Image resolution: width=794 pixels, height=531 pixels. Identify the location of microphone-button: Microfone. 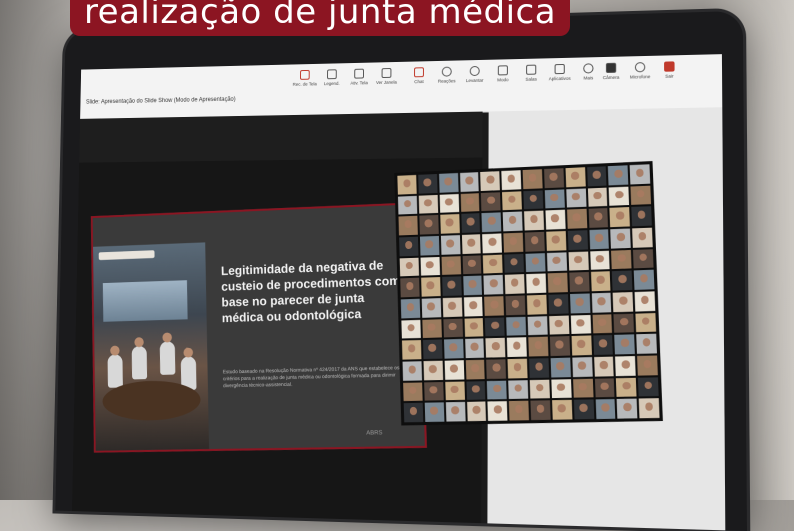
(640, 71).